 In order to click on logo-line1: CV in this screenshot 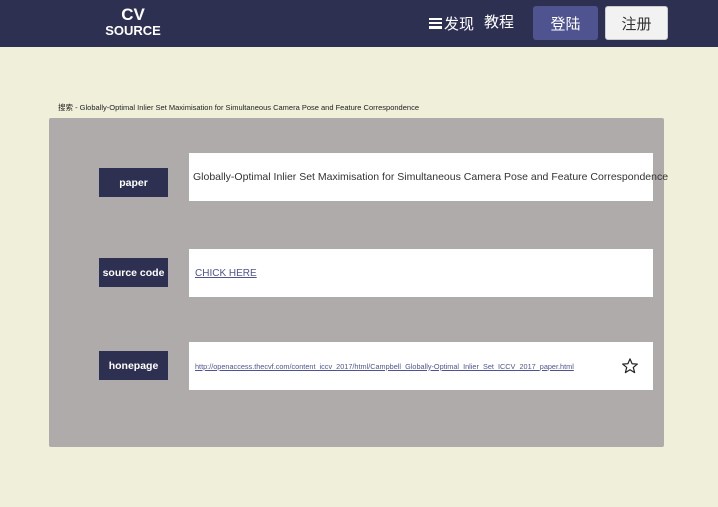, I will do `click(133, 14)`.